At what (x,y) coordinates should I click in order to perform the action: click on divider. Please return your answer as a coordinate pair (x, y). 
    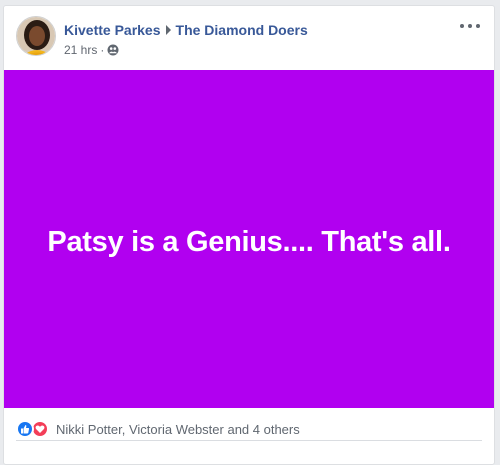
    Looking at the image, I should click on (249, 440).